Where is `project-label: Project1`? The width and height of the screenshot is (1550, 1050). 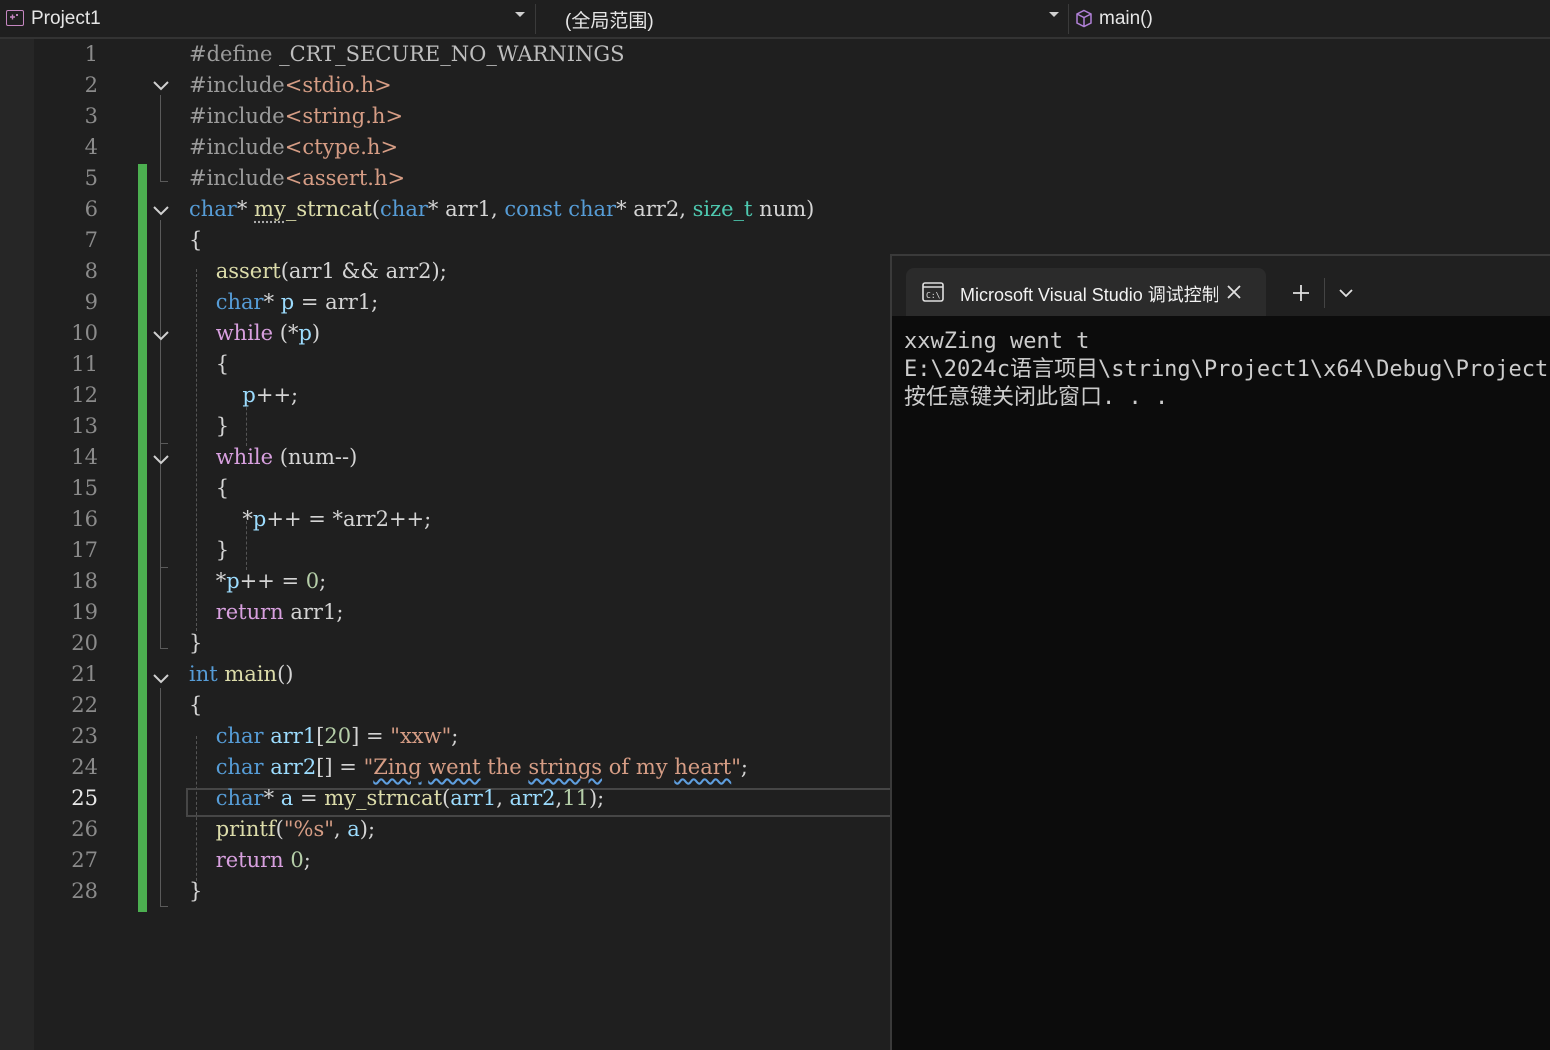
project-label: Project1 is located at coordinates (66, 18).